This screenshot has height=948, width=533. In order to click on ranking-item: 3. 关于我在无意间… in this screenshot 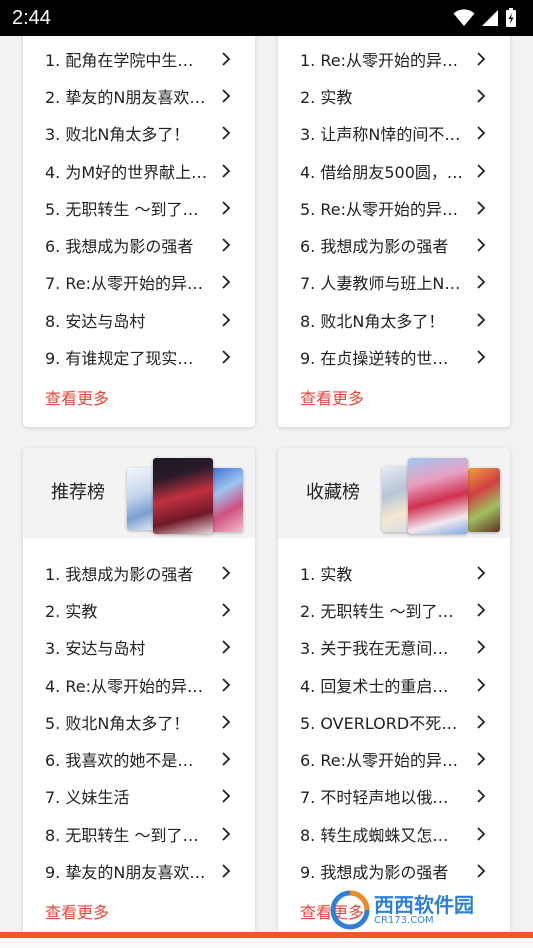, I will do `click(394, 647)`.